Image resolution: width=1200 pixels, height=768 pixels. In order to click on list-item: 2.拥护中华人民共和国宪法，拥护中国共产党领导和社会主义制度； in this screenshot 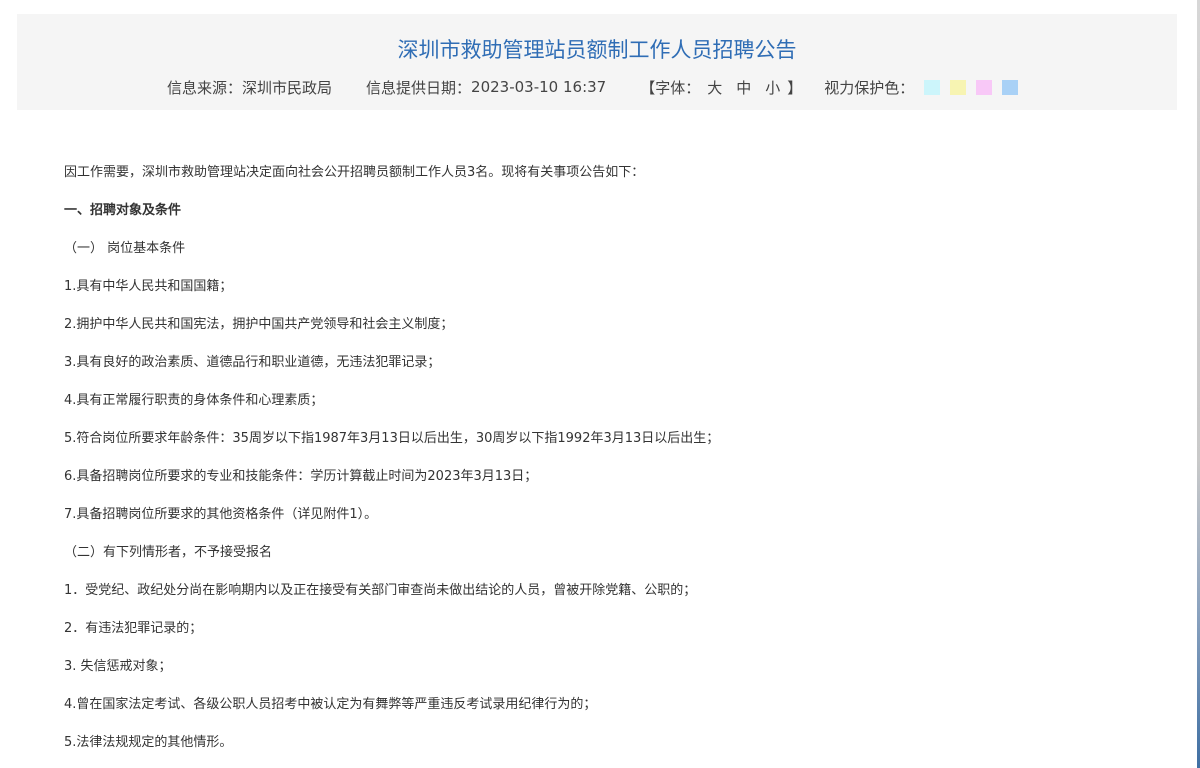, I will do `click(259, 324)`.